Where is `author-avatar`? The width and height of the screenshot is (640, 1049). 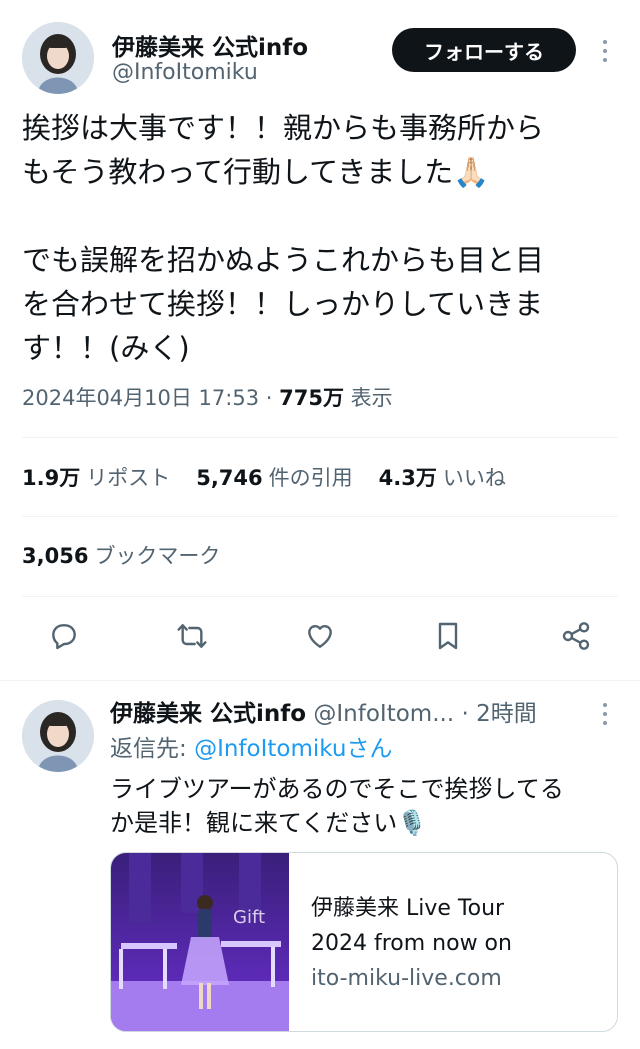 author-avatar is located at coordinates (58, 58).